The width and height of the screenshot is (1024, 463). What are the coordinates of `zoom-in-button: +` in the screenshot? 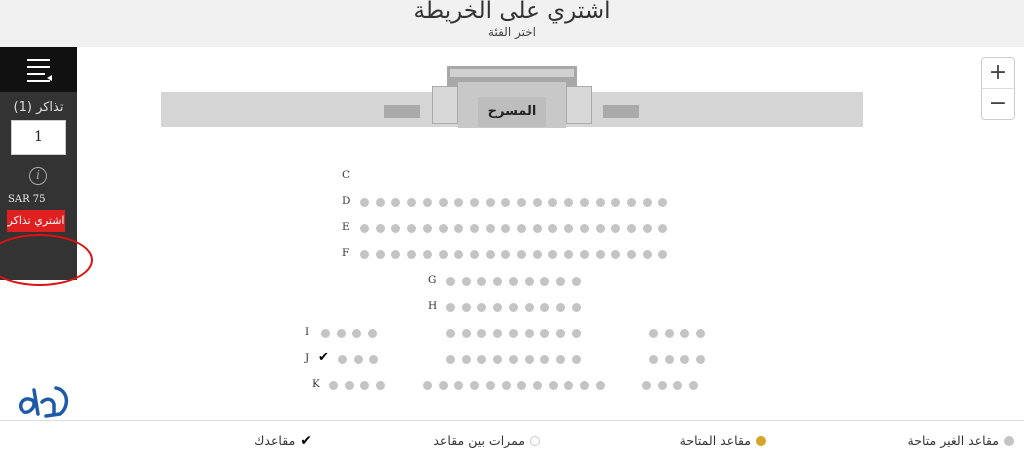 It's located at (998, 73).